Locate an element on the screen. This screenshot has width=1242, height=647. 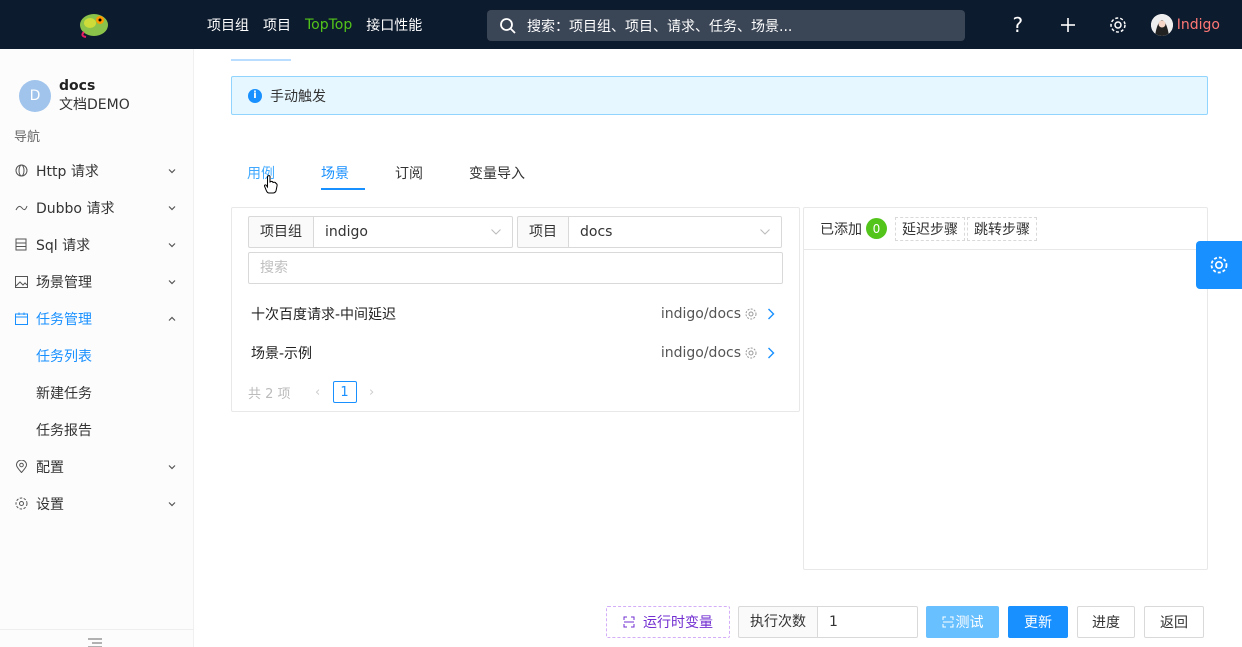
added-steps-header: 已添加 0 延迟步骤 跳转步骤 is located at coordinates (1005, 229).